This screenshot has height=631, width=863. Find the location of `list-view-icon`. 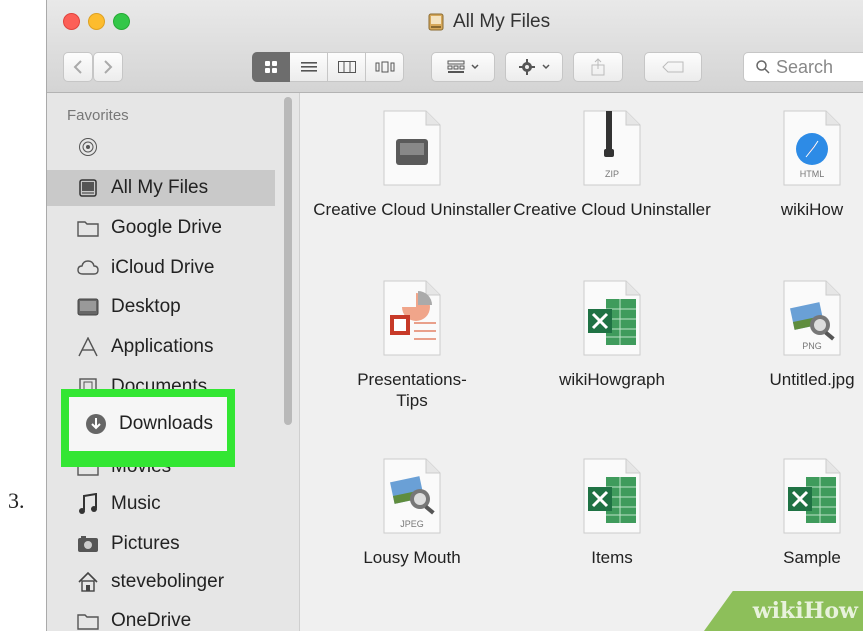

list-view-icon is located at coordinates (308, 67).